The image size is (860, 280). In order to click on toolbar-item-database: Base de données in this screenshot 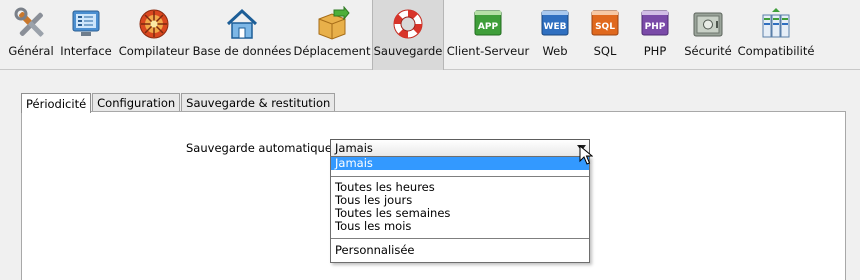, I will do `click(242, 35)`.